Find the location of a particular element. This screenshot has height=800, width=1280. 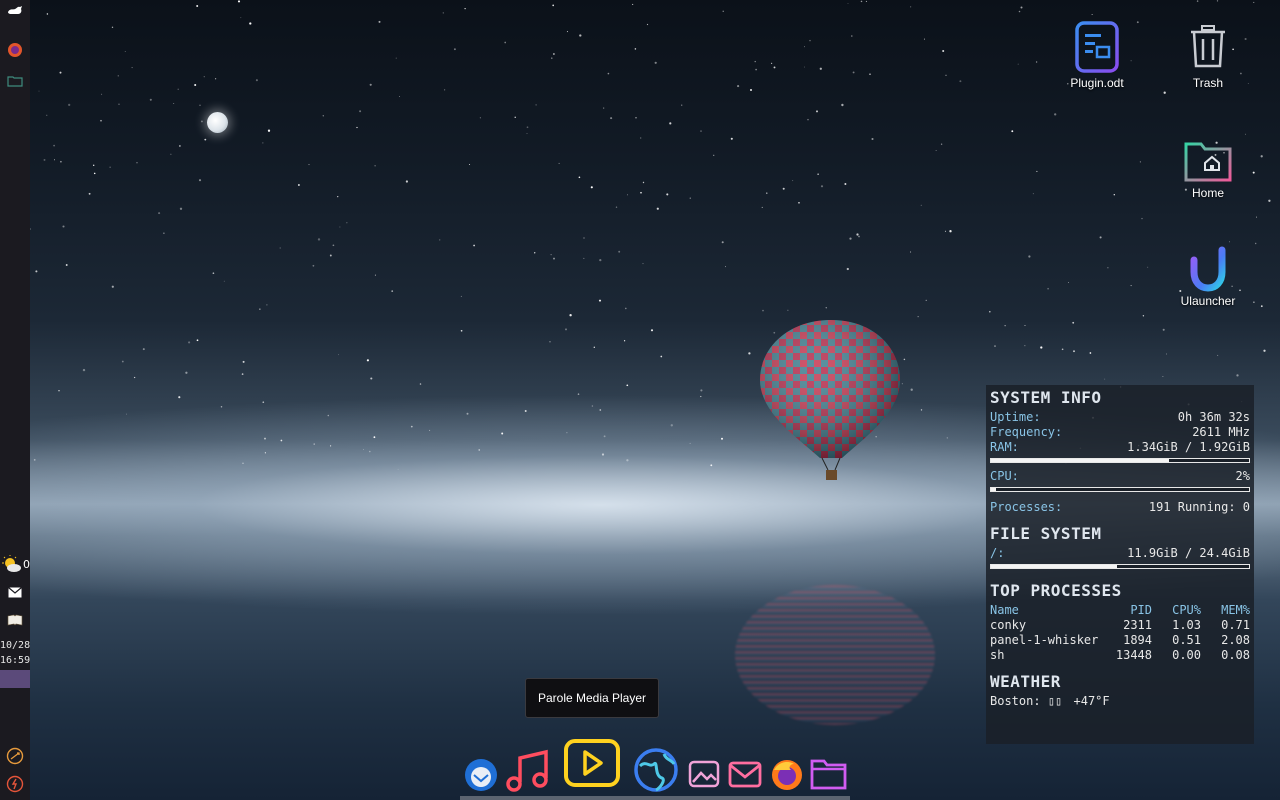

cpu-bar is located at coordinates (1120, 489).